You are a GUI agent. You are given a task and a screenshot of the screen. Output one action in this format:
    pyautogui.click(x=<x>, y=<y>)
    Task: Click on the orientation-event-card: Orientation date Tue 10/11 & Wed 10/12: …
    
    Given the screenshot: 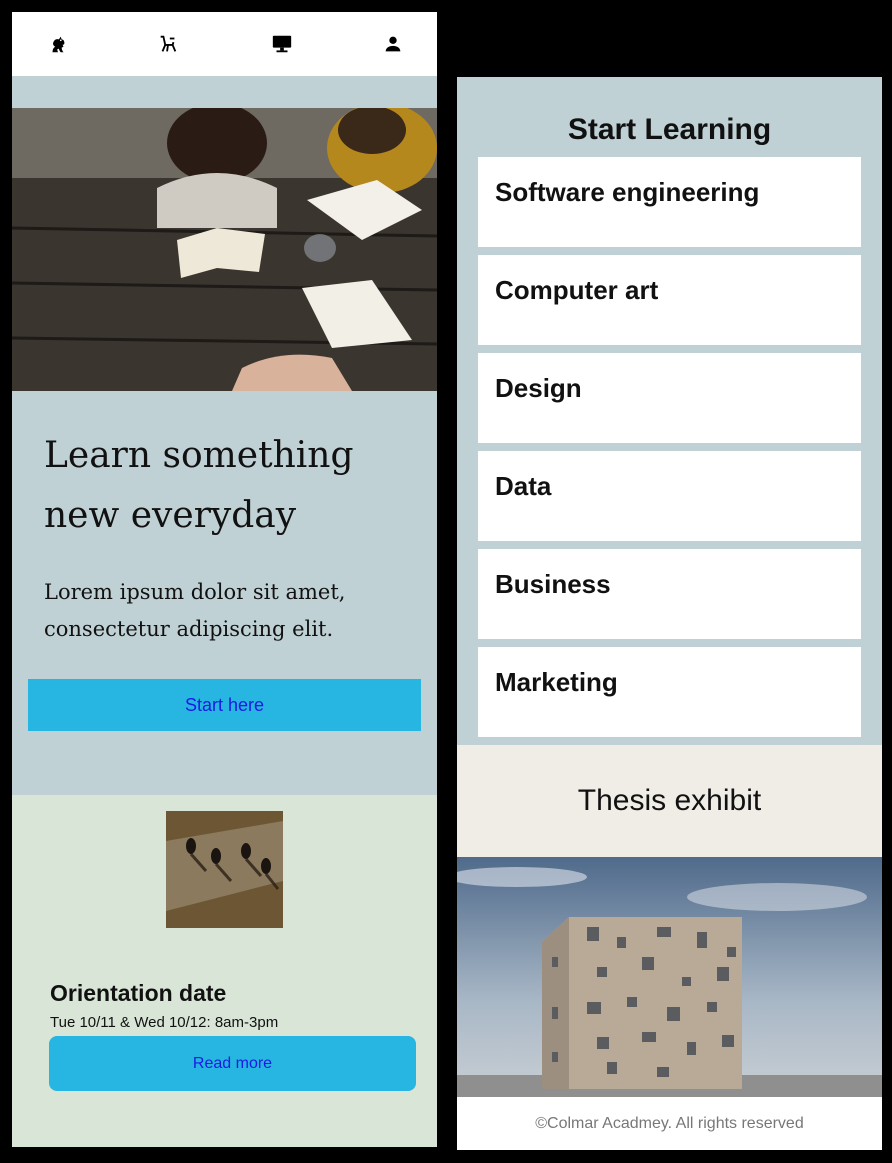 What is the action you would take?
    pyautogui.click(x=224, y=971)
    